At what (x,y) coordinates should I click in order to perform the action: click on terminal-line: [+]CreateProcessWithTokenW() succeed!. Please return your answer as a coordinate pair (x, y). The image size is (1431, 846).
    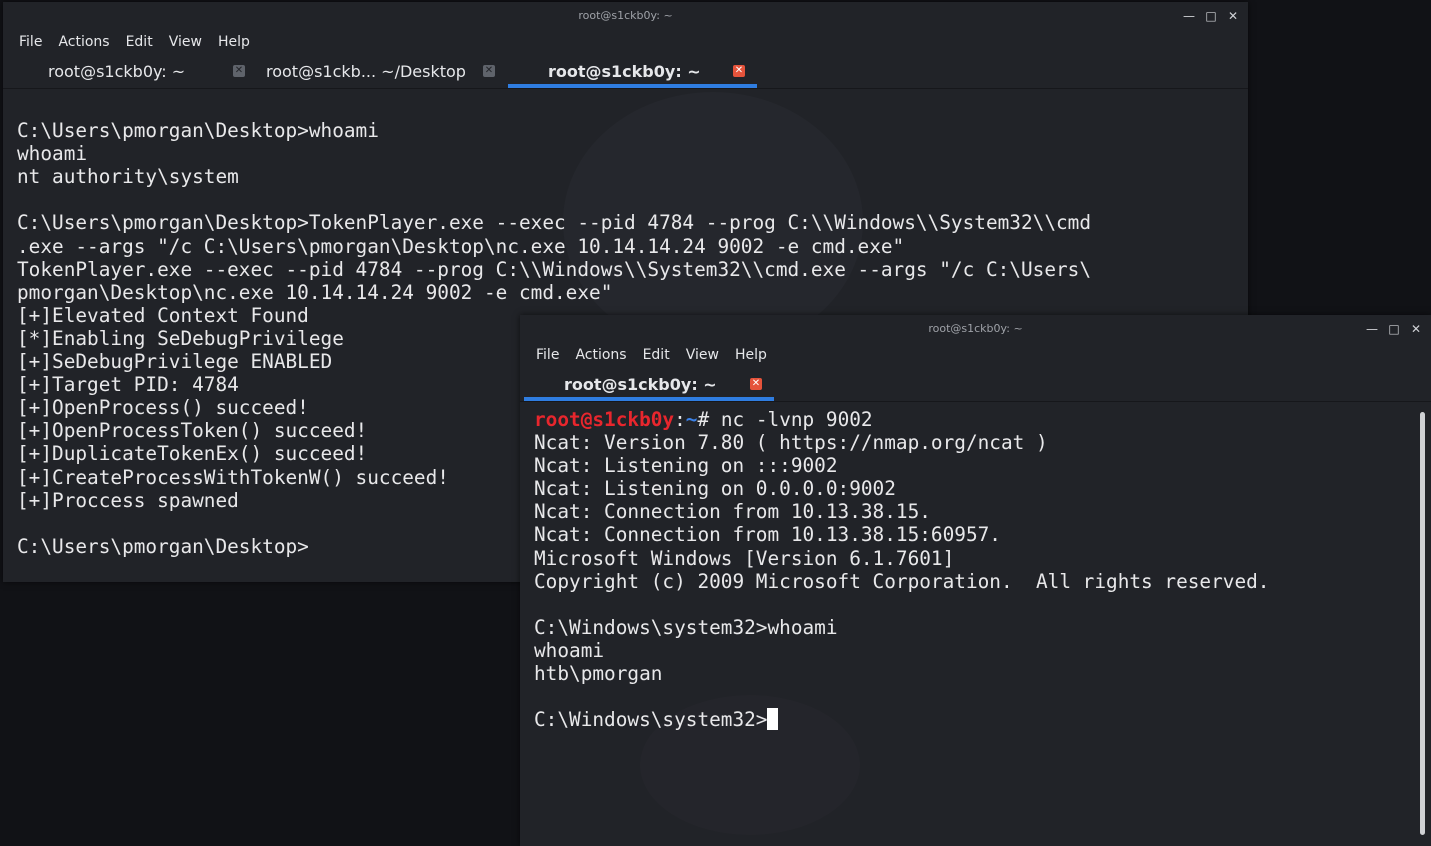
    Looking at the image, I should click on (233, 477).